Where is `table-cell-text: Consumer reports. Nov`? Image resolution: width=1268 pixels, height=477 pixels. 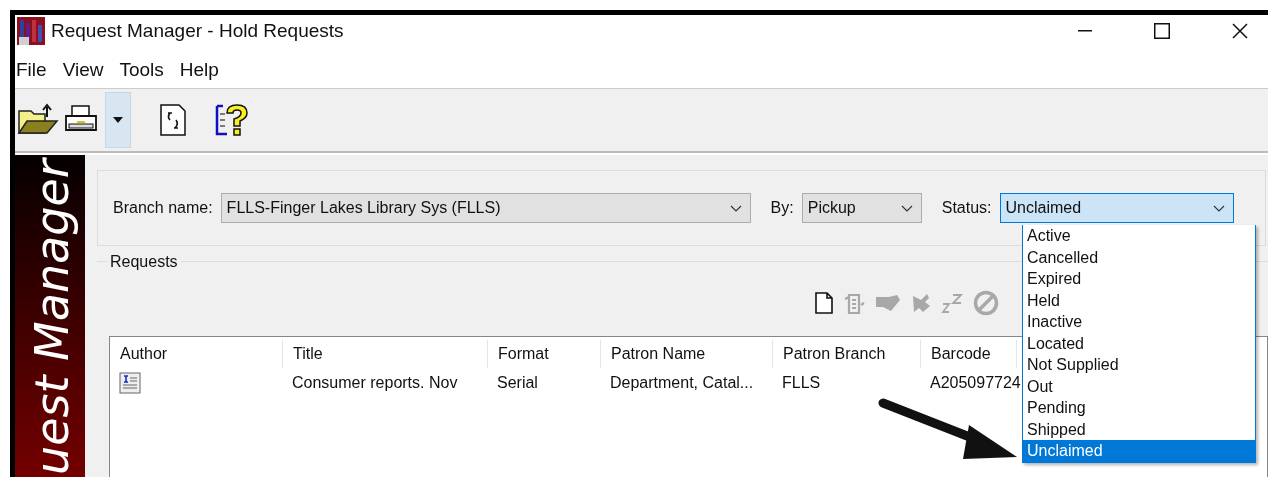 table-cell-text: Consumer reports. Nov is located at coordinates (375, 383).